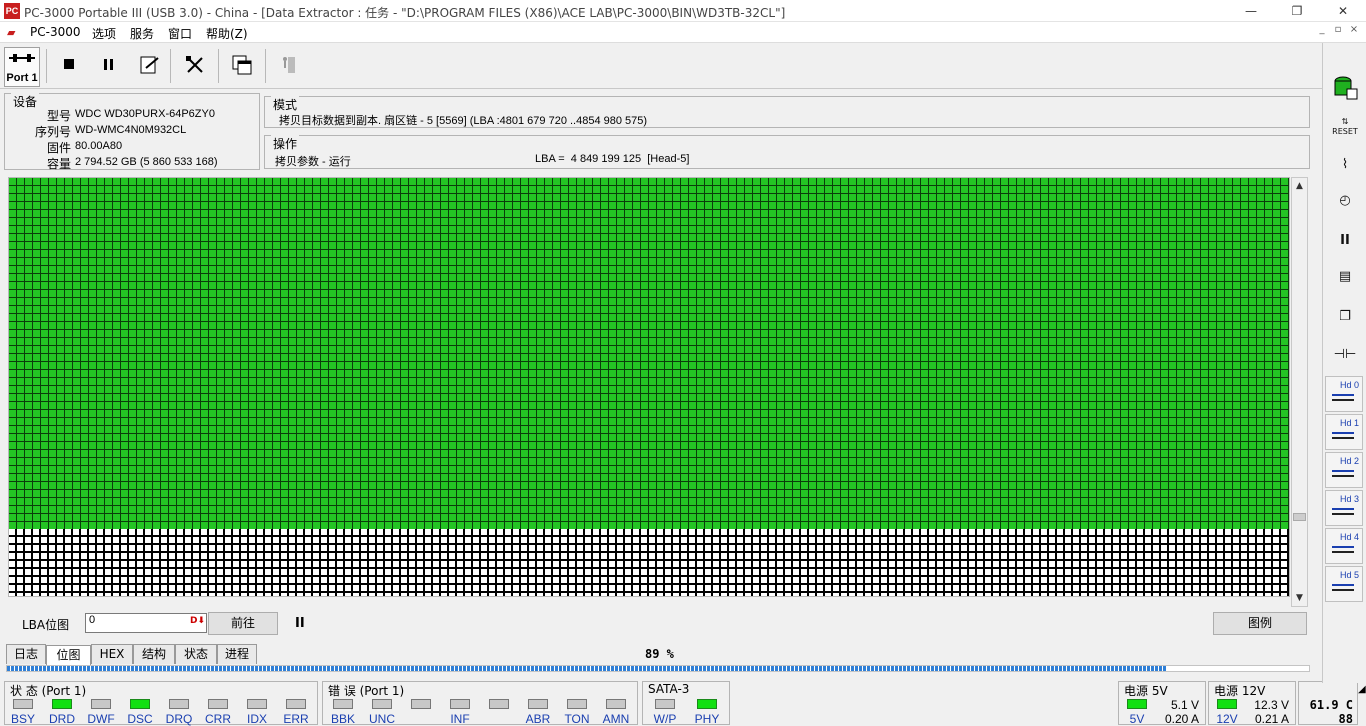 Image resolution: width=1366 pixels, height=726 pixels. I want to click on panel-pause-button: II, so click(1345, 241).